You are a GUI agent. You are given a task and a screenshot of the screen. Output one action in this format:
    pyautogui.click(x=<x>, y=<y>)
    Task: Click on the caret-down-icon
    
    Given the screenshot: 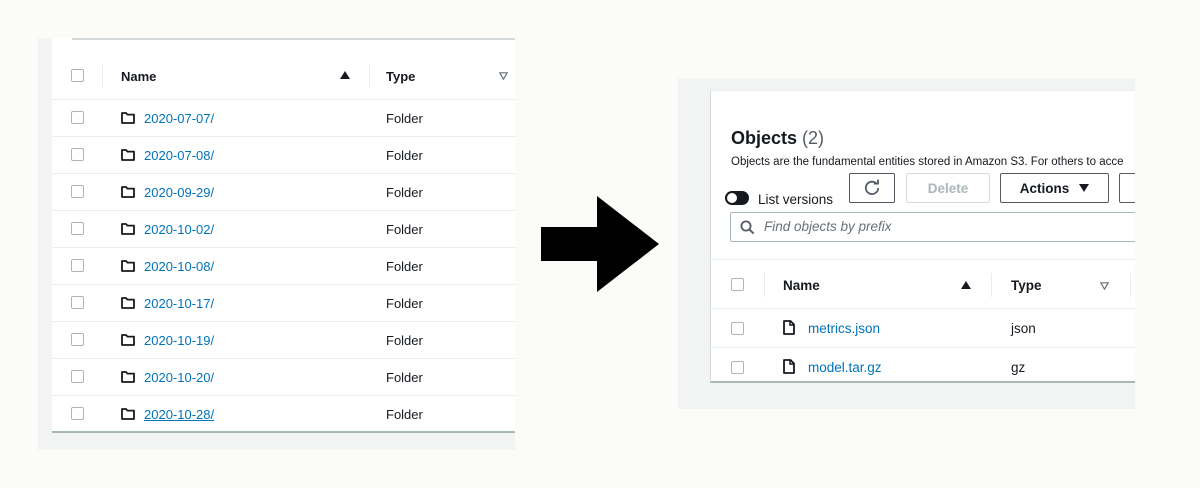 What is the action you would take?
    pyautogui.click(x=1084, y=188)
    